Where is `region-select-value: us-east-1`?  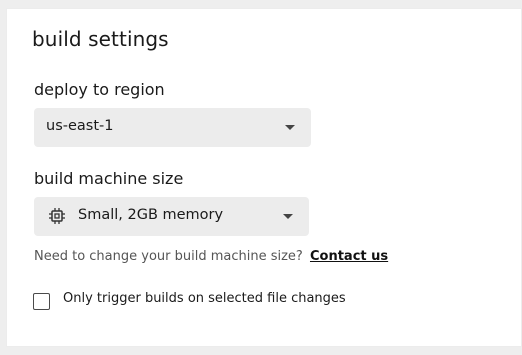 region-select-value: us-east-1 is located at coordinates (80, 126).